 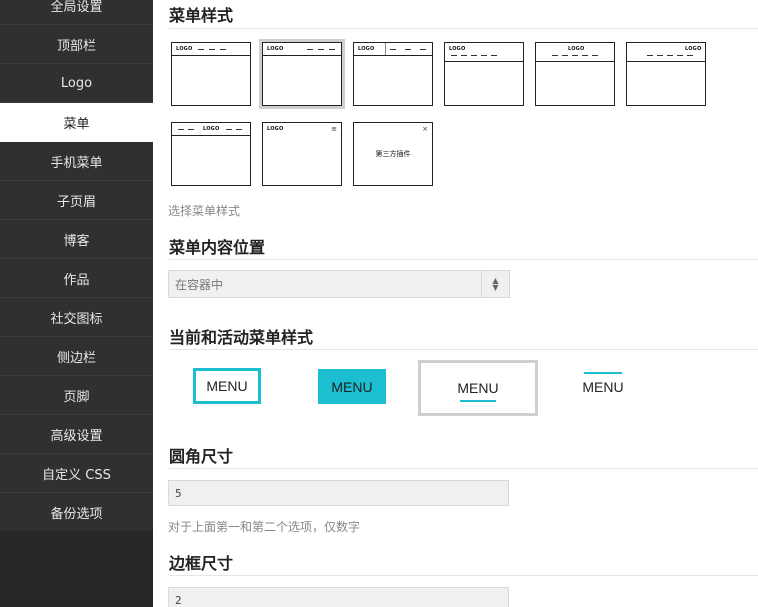 What do you see at coordinates (385, 49) in the screenshot?
I see `separator` at bounding box center [385, 49].